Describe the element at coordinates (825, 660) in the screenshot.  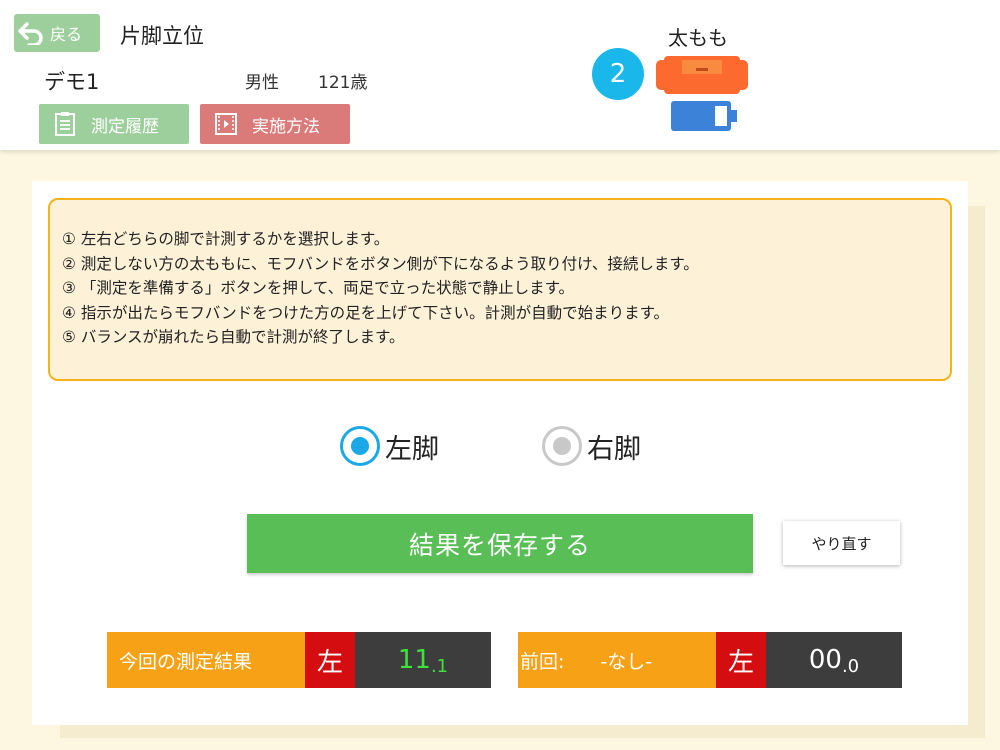
I see `previous-value-main: 00` at that location.